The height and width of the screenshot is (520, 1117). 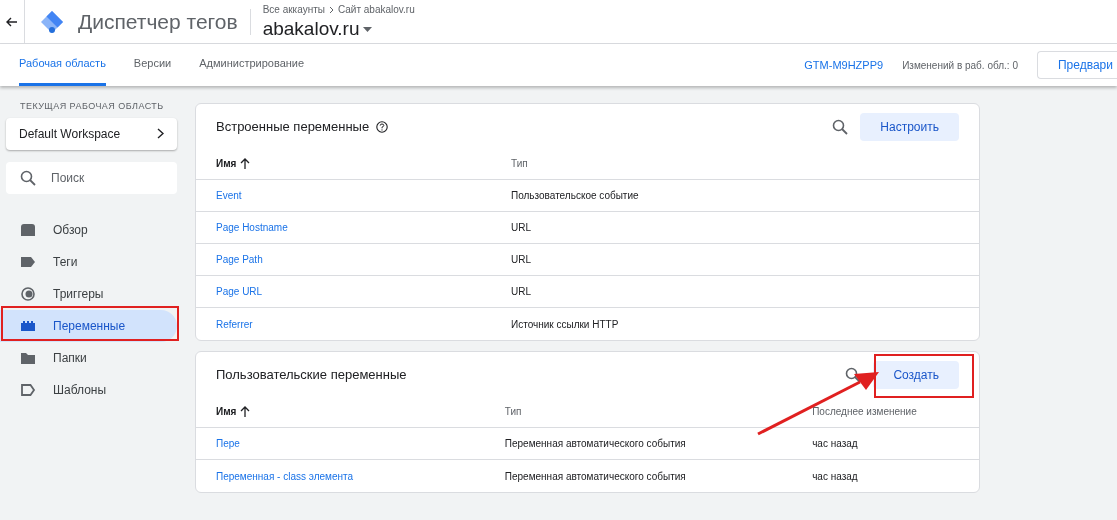 What do you see at coordinates (368, 29) in the screenshot?
I see `dropdown-caret-icon` at bounding box center [368, 29].